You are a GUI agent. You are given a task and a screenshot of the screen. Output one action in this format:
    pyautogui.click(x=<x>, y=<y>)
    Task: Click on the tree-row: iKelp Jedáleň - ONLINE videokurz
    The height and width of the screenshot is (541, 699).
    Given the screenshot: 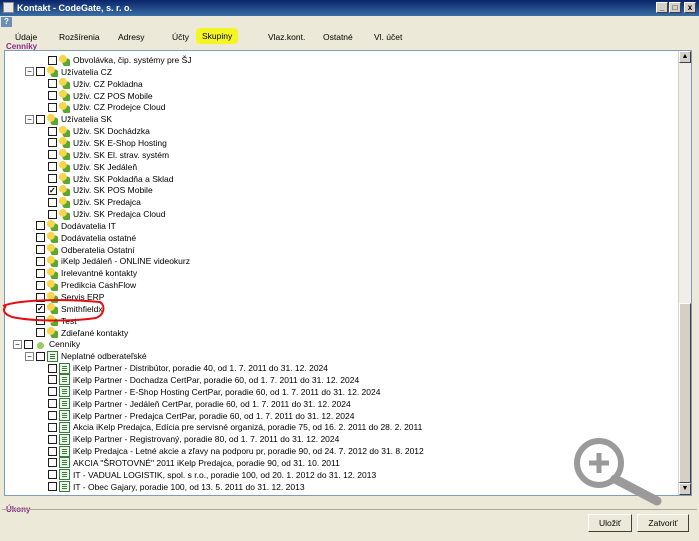 What is the action you would take?
    pyautogui.click(x=107, y=261)
    